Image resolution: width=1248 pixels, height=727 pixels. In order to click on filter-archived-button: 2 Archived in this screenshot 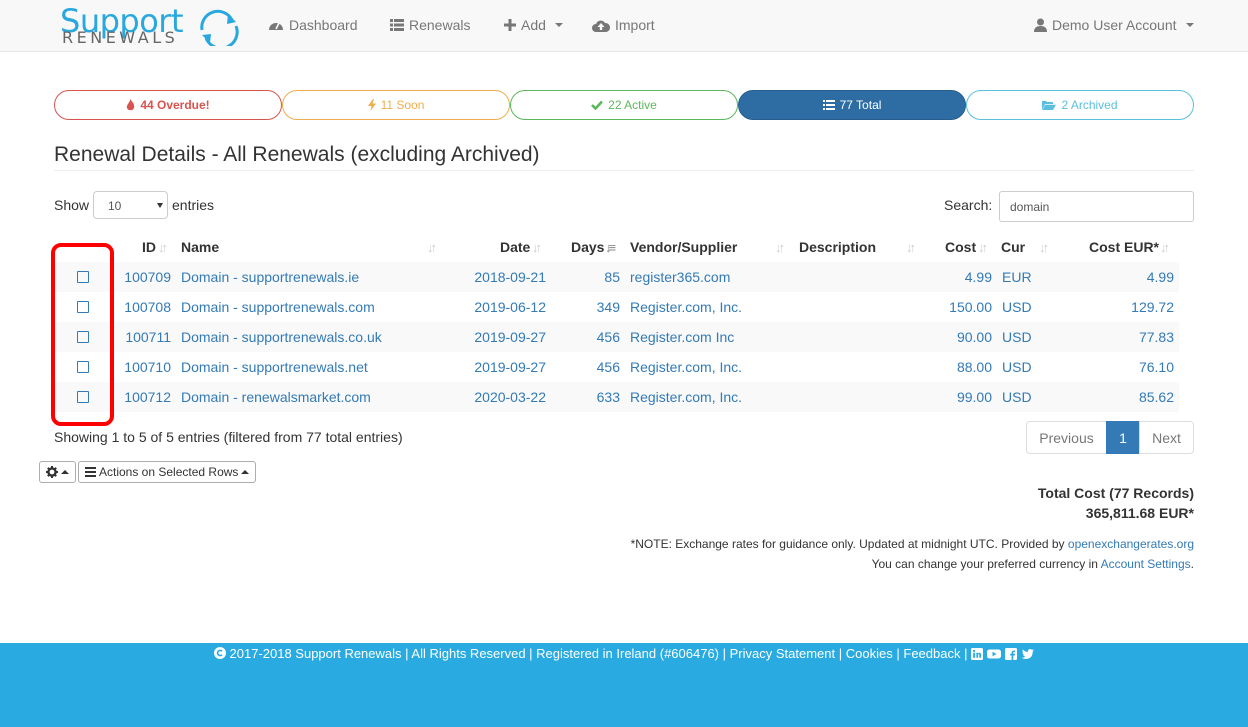, I will do `click(1080, 105)`.